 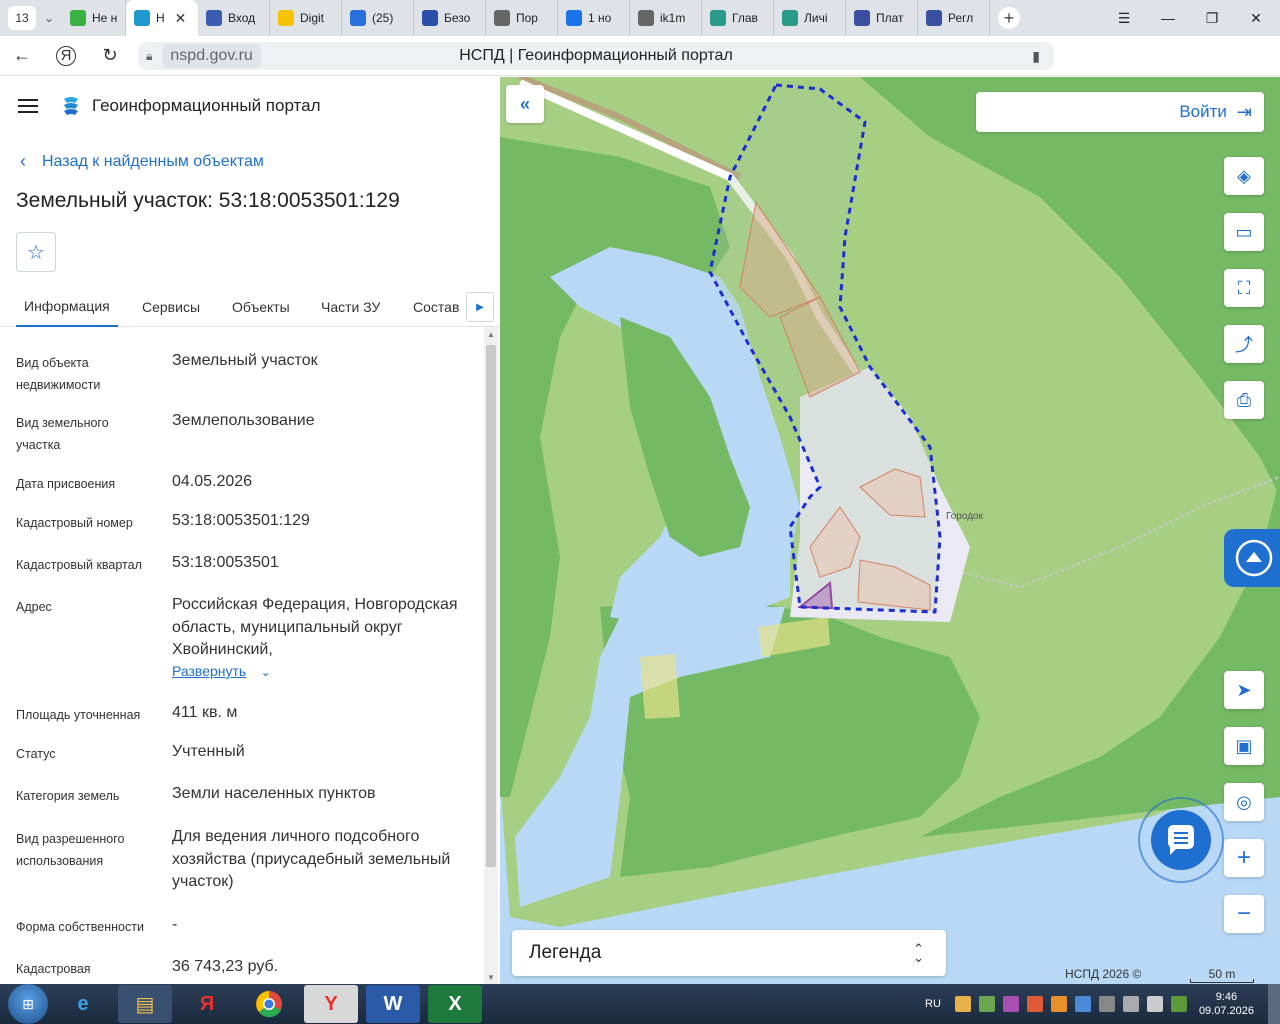 I want to click on geolocation-icon: ➤, so click(x=1244, y=690).